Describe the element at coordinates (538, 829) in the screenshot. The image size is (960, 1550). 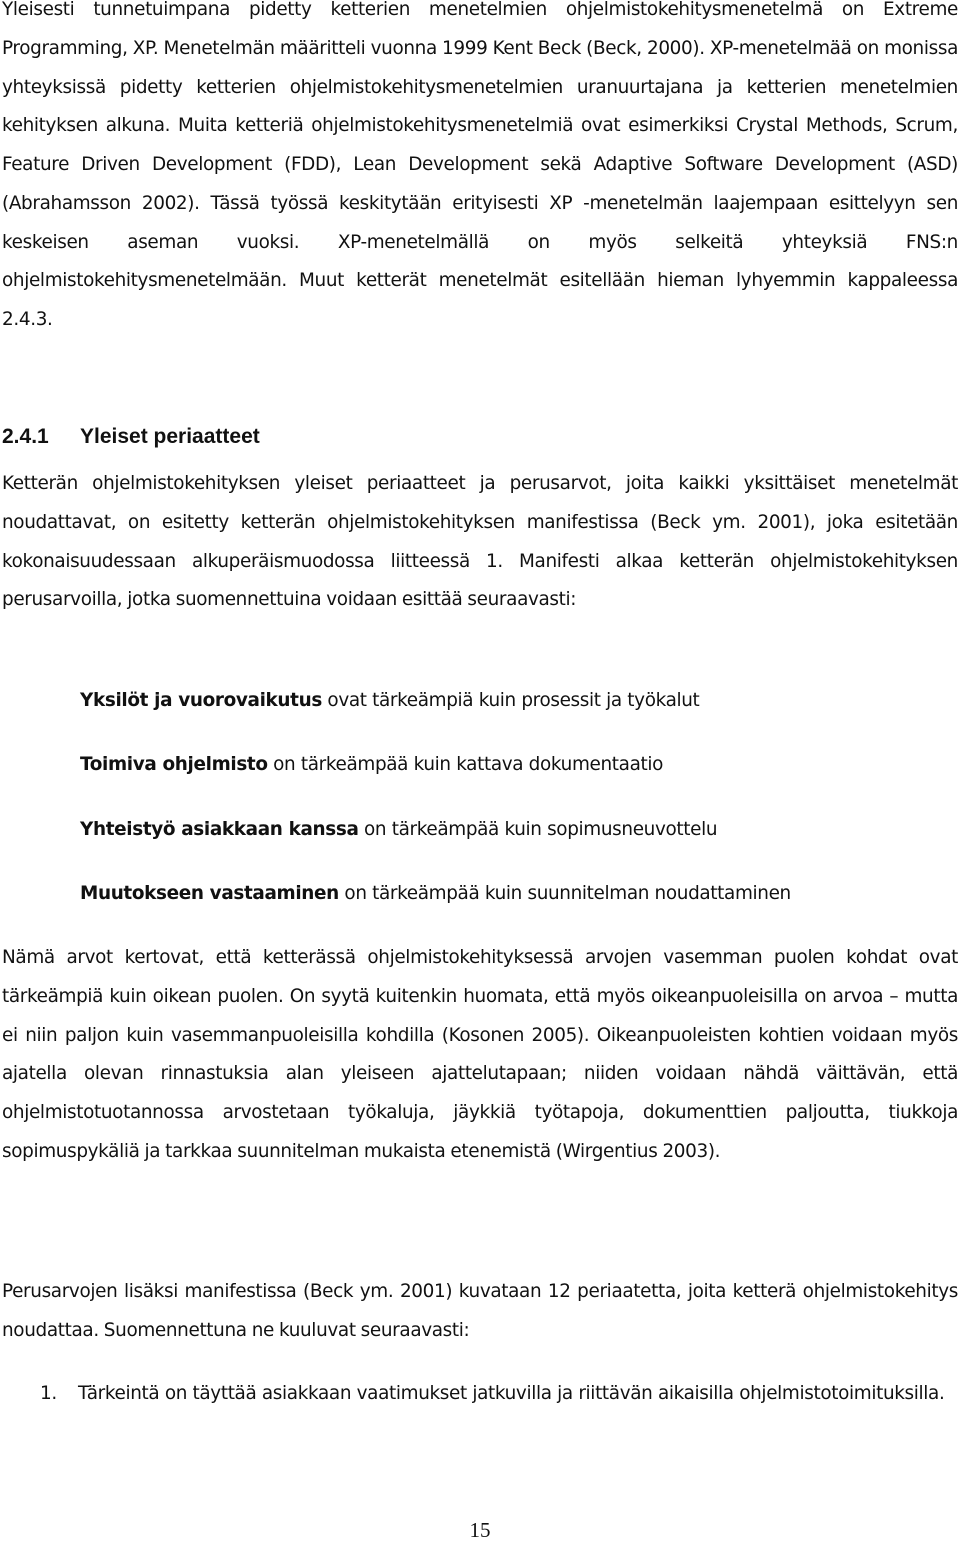
I see `value-rest: on tärkeämpää kuin sopimusneuvottelu` at that location.